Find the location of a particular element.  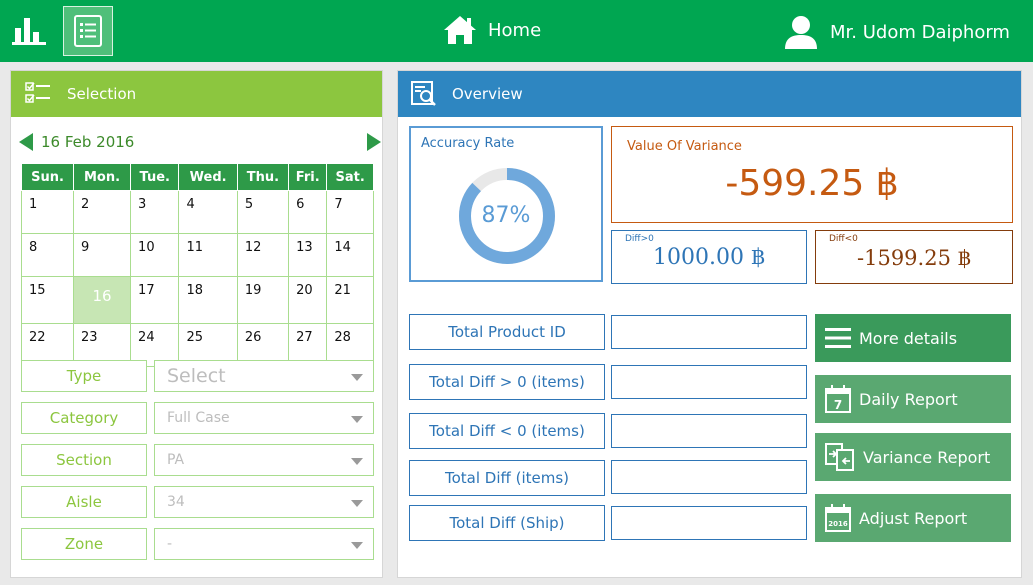

calendar-day: 19 is located at coordinates (263, 300).